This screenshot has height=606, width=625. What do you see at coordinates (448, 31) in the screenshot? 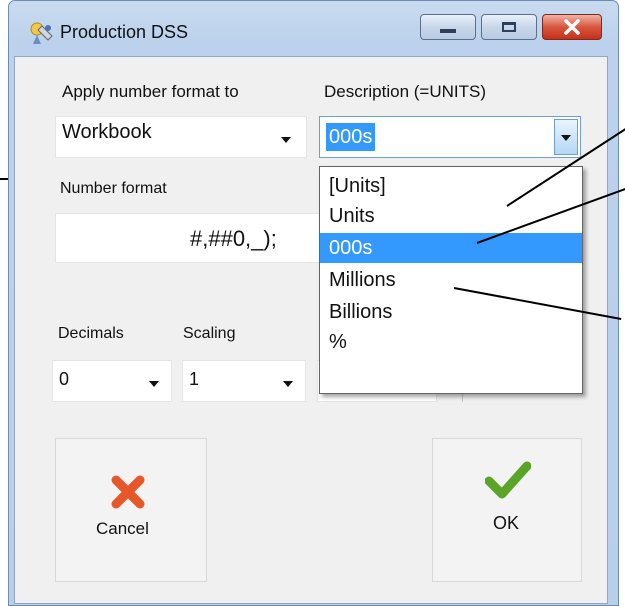
I see `minimize-icon` at bounding box center [448, 31].